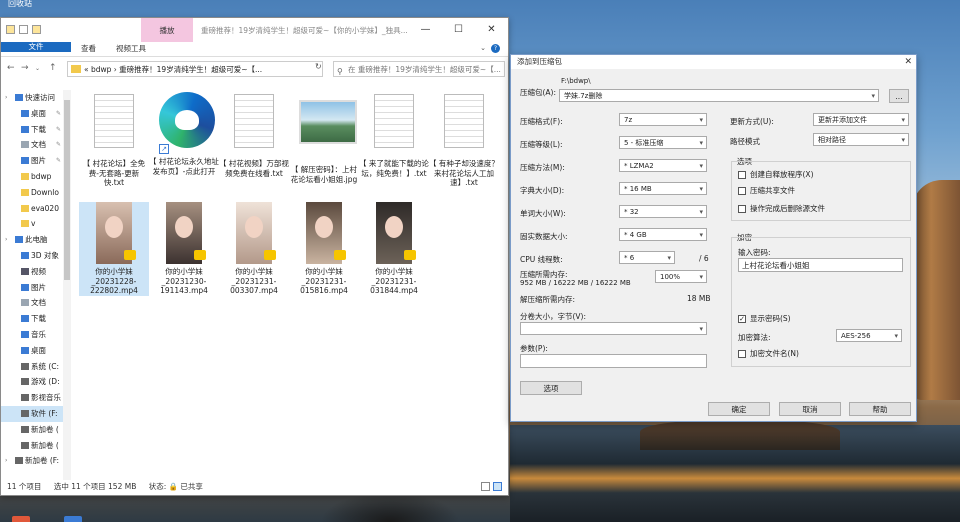  Describe the element at coordinates (719, 95) in the screenshot. I see `archive-name-combo: 学妹.7z删除` at that location.